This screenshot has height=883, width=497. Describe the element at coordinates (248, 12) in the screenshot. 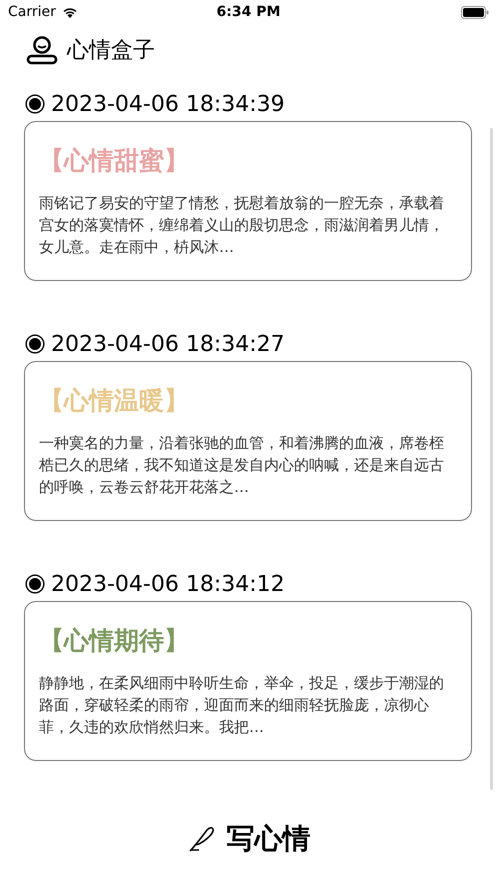

I see `status-time: 6:34 PM` at that location.